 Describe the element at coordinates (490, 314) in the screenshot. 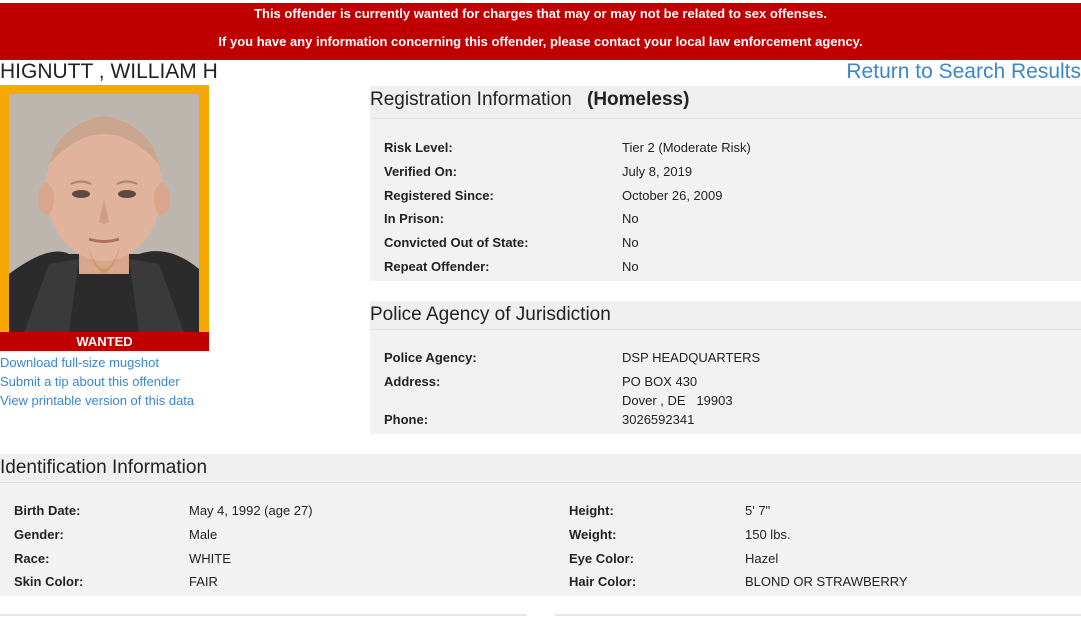

I see `police-title: Police Agency of Jurisdiction` at that location.